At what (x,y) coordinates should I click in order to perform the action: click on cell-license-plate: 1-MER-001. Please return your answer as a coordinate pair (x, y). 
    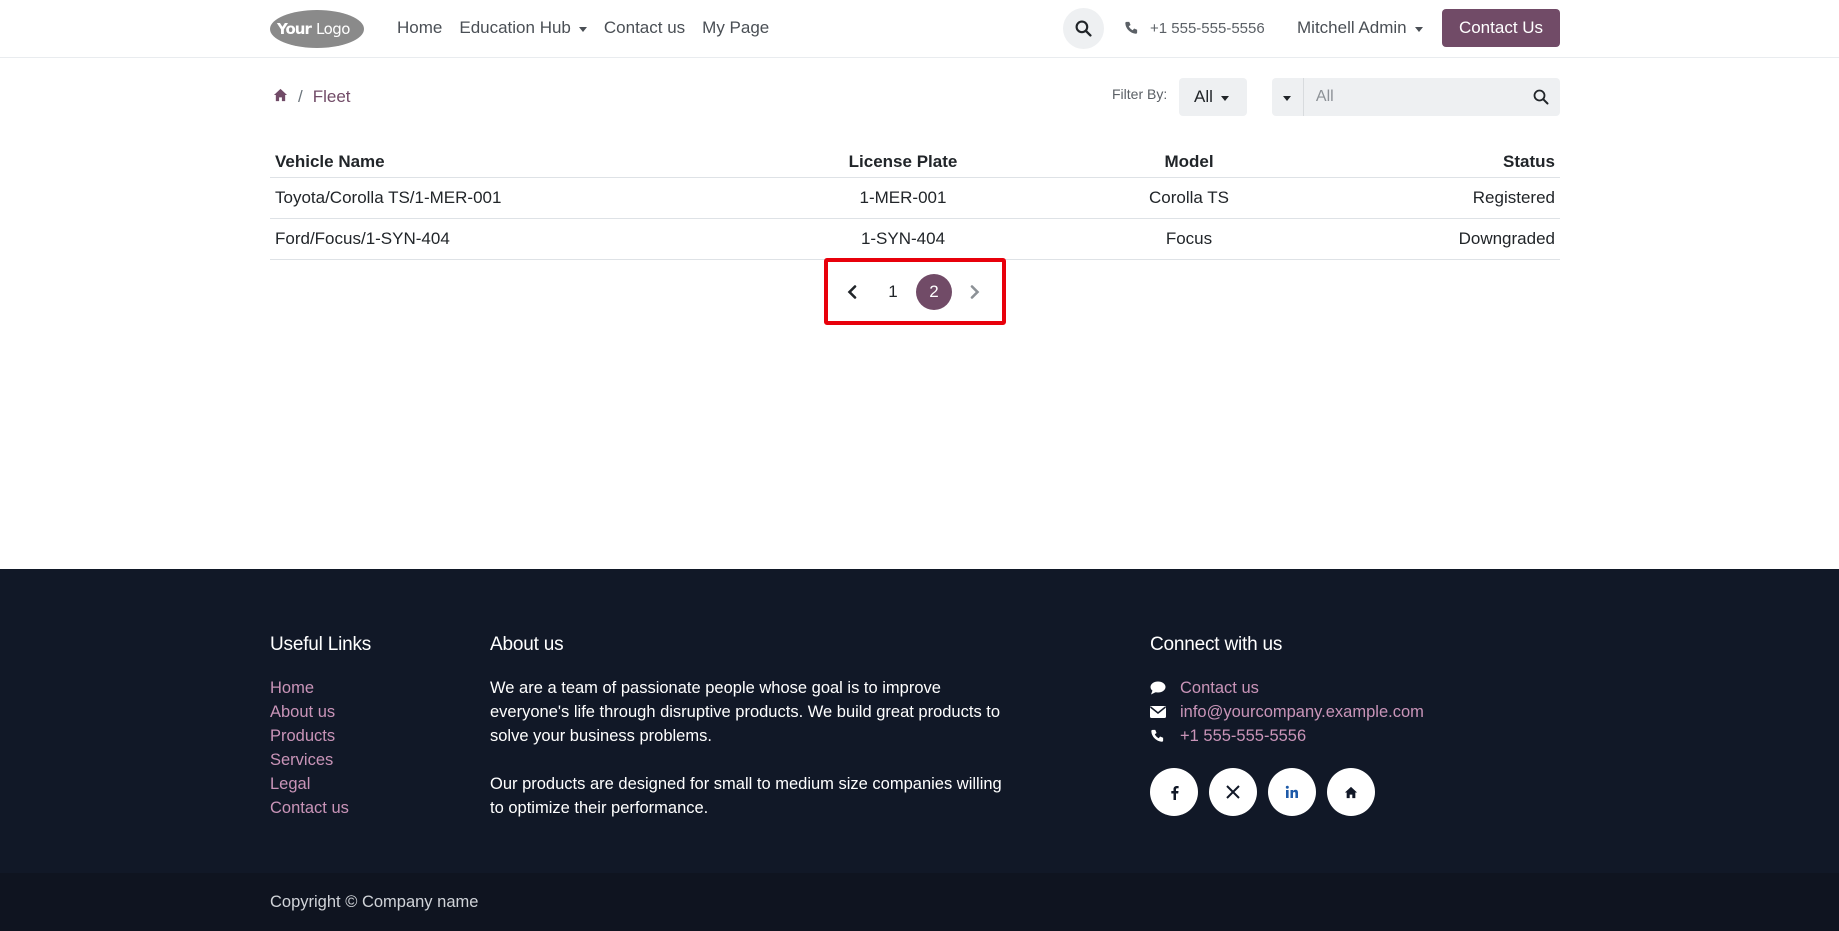
    Looking at the image, I should click on (903, 197).